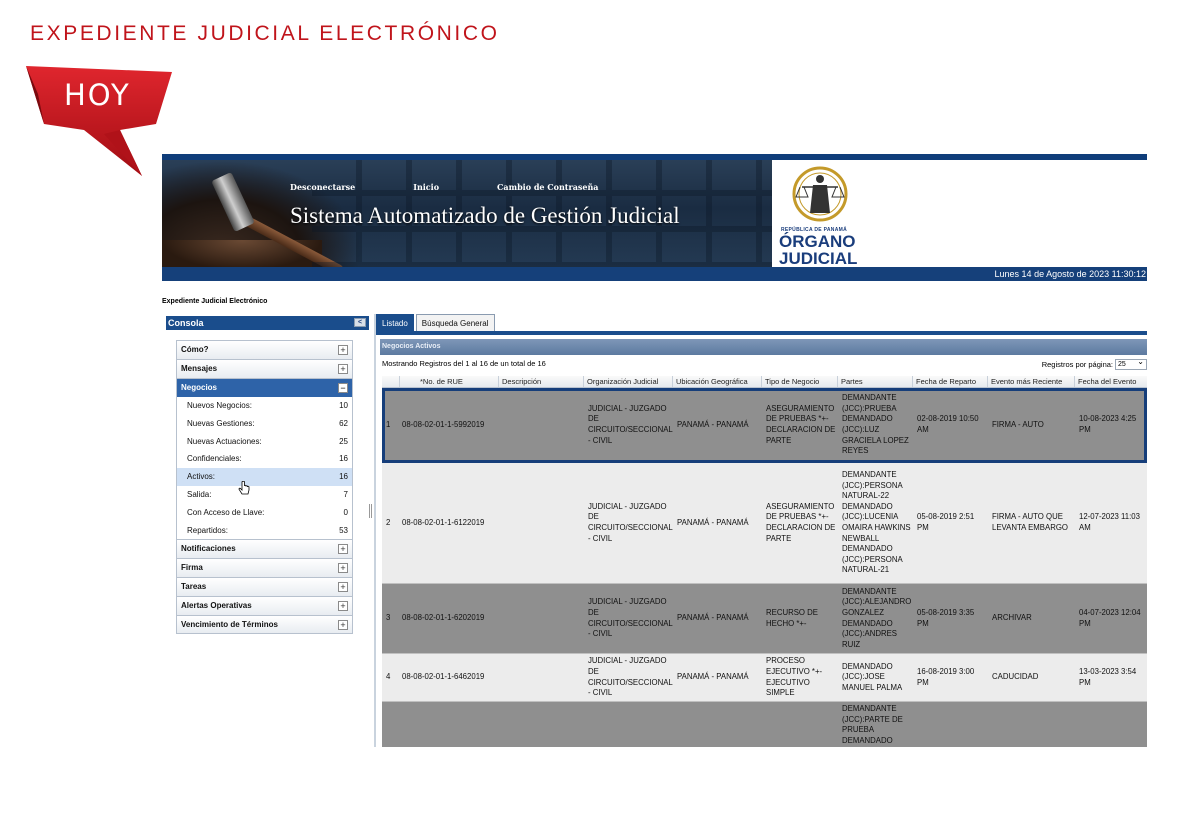 The image size is (1182, 813). Describe the element at coordinates (322, 187) in the screenshot. I see `logout-link: Desconectarse` at that location.